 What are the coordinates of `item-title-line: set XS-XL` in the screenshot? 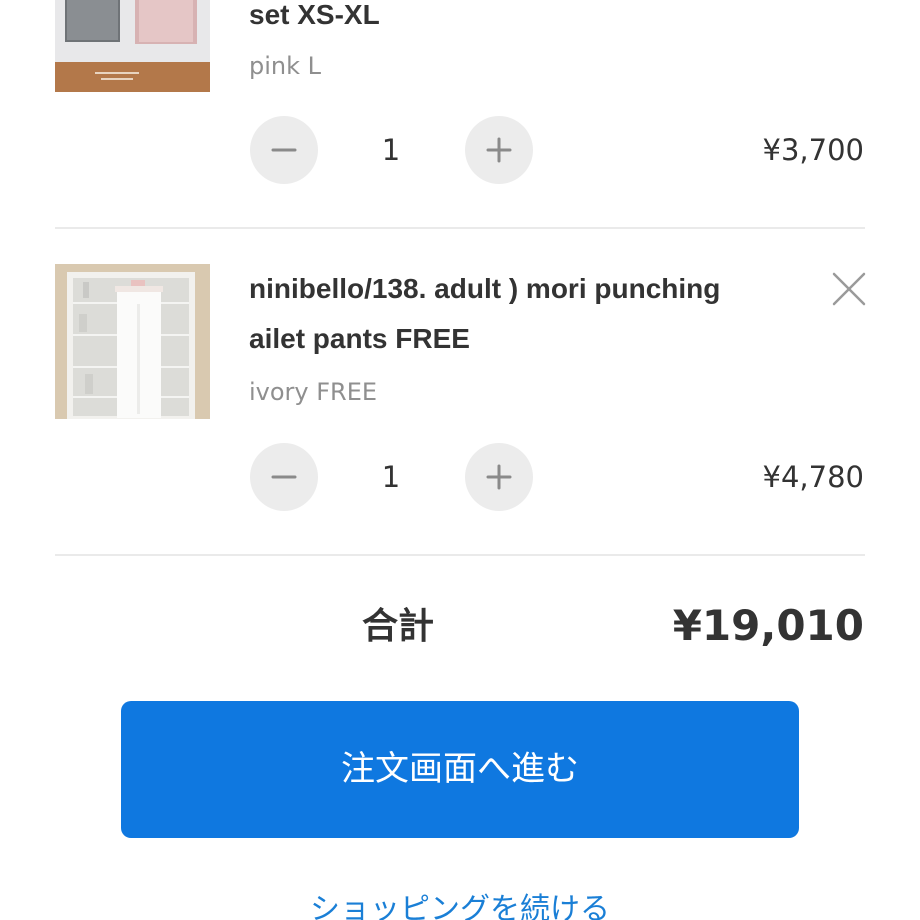 It's located at (314, 15).